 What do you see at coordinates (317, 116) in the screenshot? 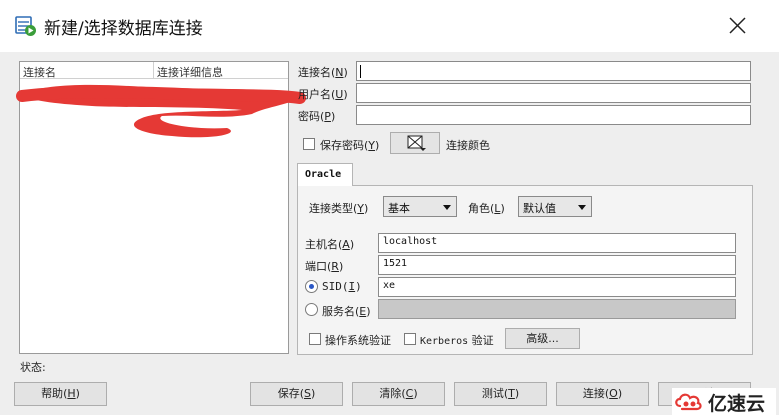
I see `password-label: 密码(P)` at bounding box center [317, 116].